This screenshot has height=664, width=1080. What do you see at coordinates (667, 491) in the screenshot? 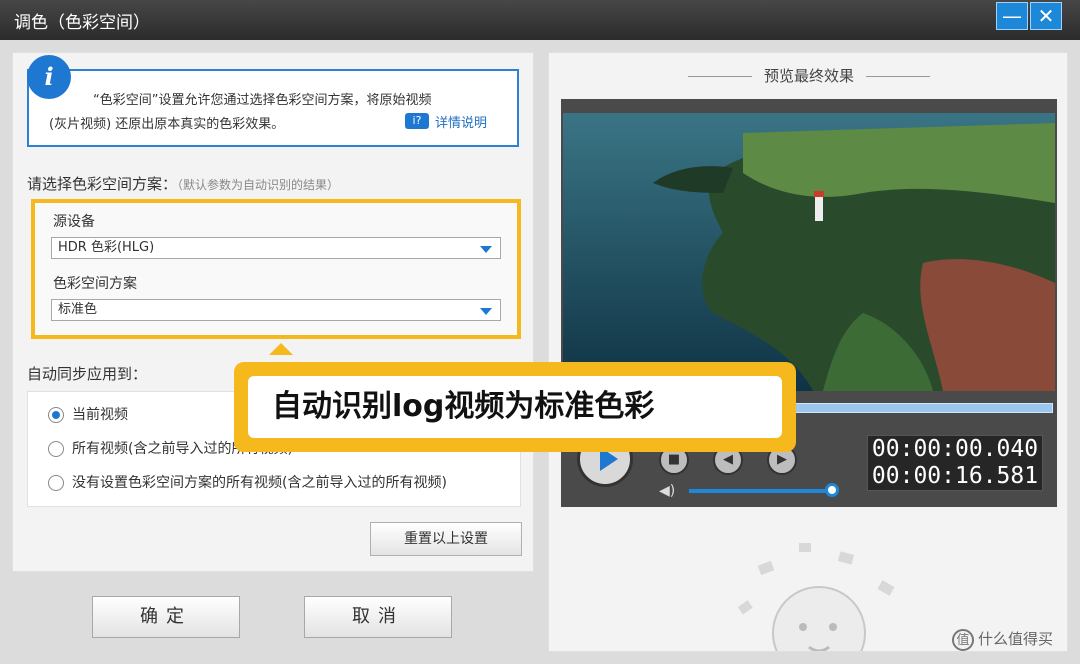
I see `volume-icon: ◀)` at bounding box center [667, 491].